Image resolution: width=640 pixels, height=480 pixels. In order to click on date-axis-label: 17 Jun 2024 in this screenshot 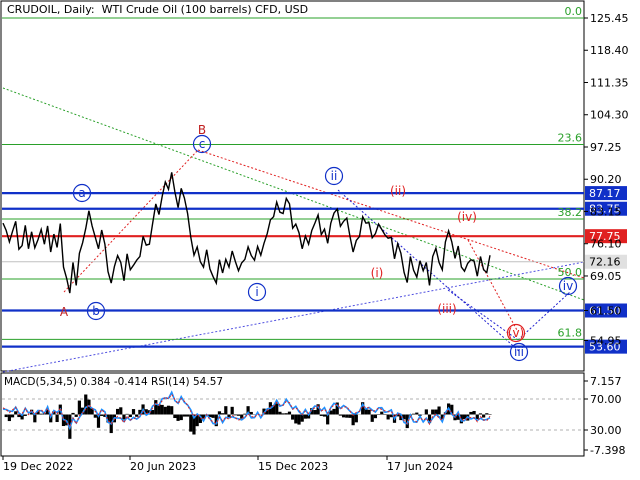, I will do `click(420, 466)`.